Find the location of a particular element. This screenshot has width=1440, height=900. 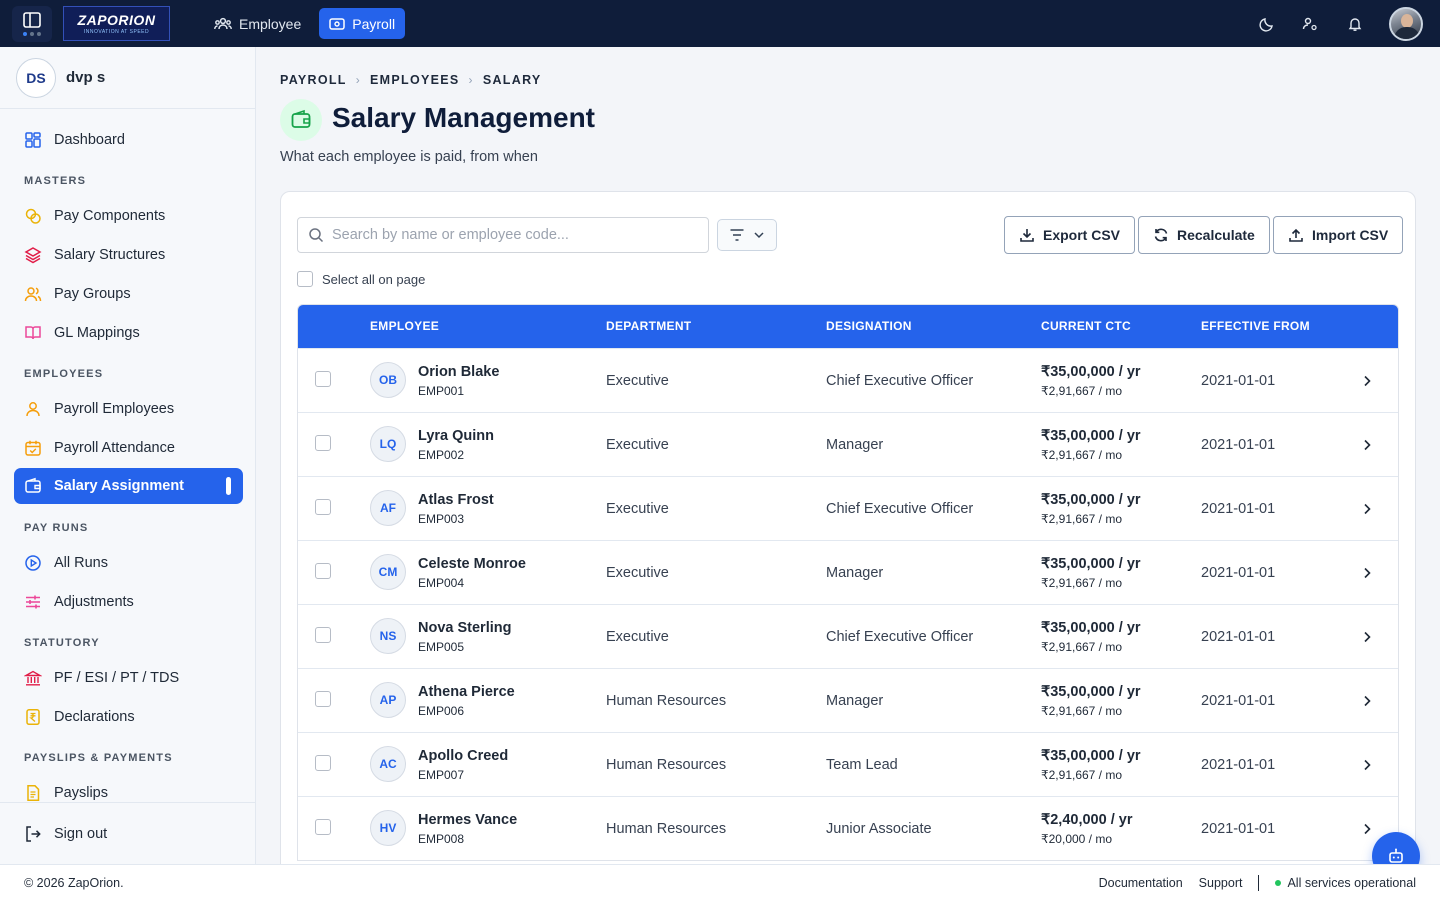

top-nav: Employee Payroll is located at coordinates (305, 23).